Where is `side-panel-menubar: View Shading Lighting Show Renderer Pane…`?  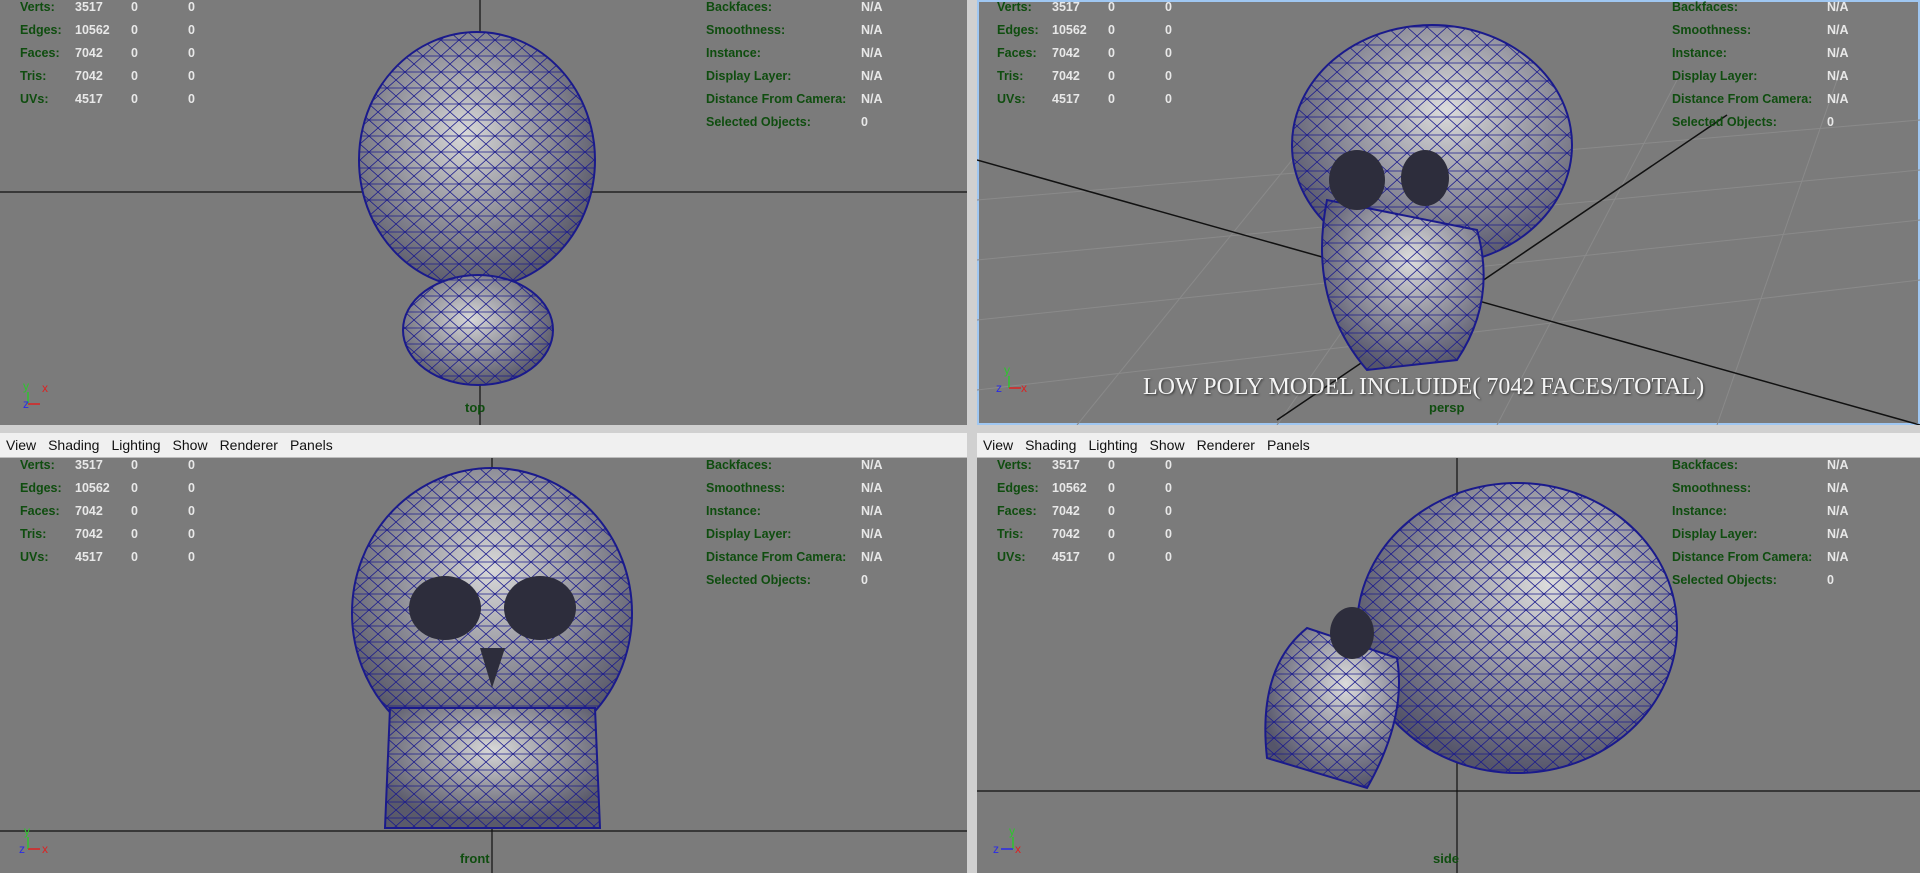 side-panel-menubar: View Shading Lighting Show Renderer Pane… is located at coordinates (1448, 445).